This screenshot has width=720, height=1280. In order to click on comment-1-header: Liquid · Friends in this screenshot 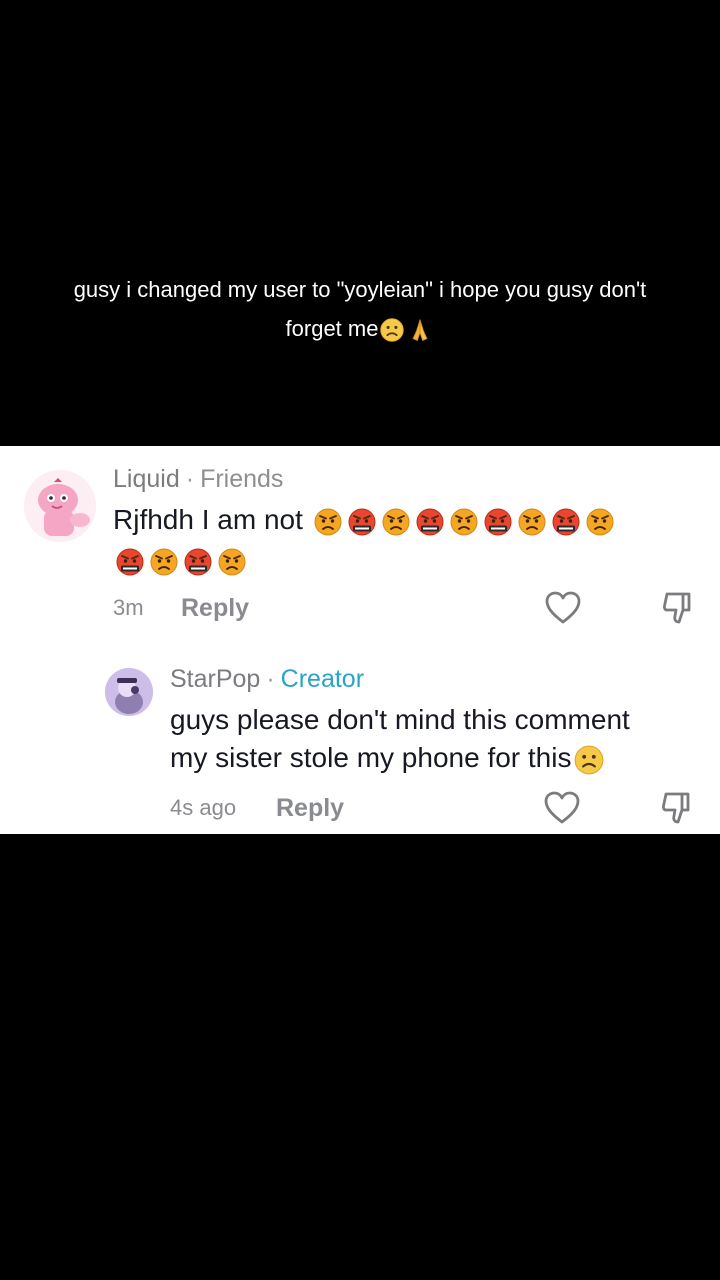, I will do `click(198, 479)`.